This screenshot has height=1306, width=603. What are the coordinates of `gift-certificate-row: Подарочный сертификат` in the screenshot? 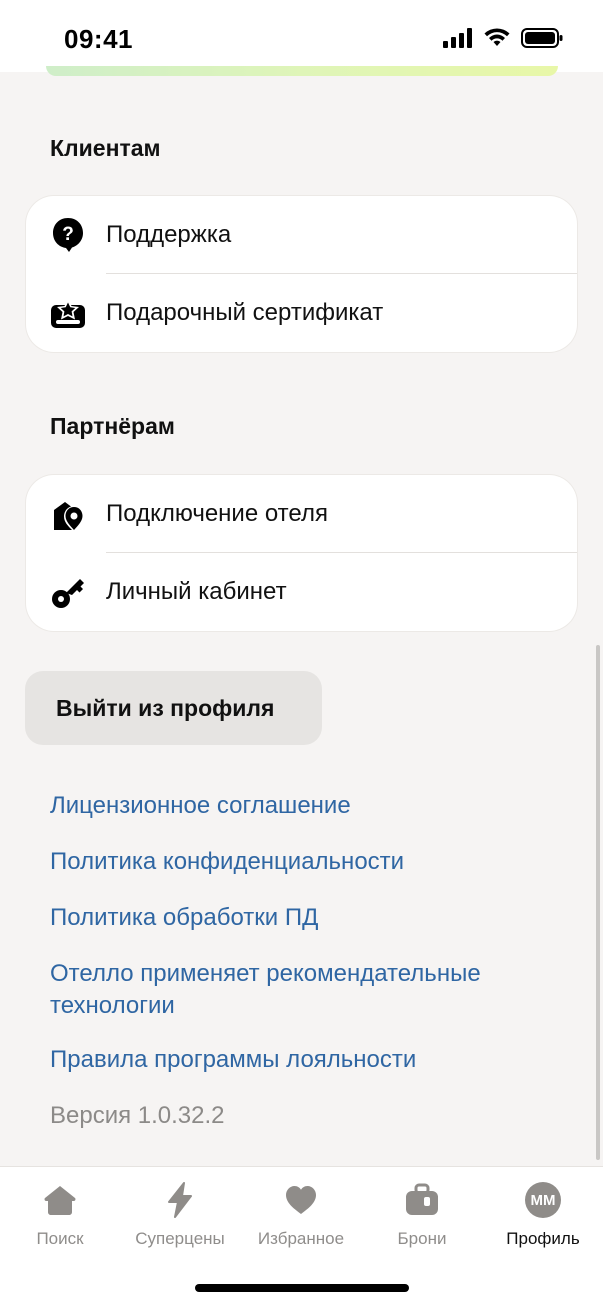 It's located at (301, 313).